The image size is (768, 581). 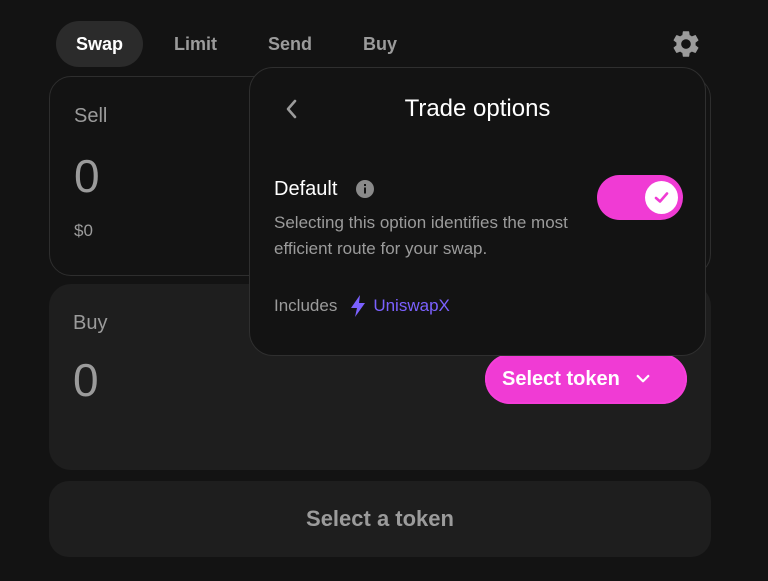 What do you see at coordinates (91, 116) in the screenshot?
I see `sell-label: Sell` at bounding box center [91, 116].